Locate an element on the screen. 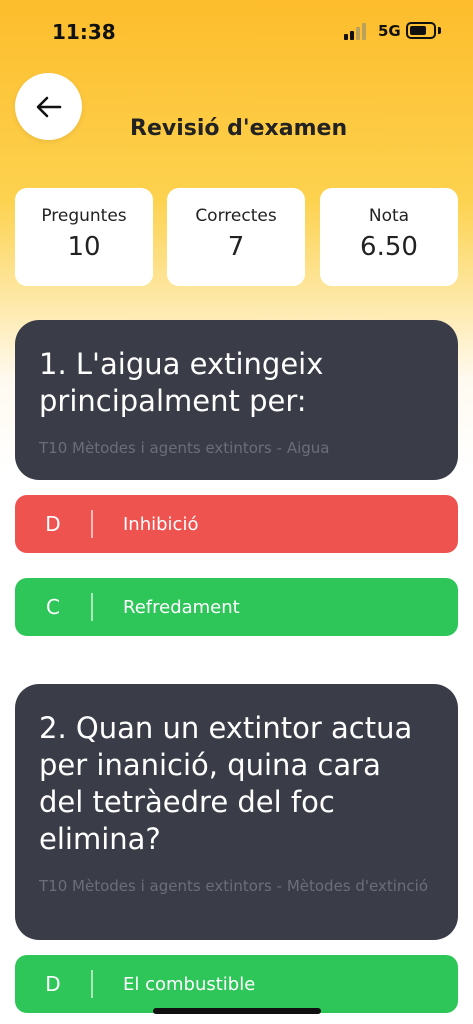 The width and height of the screenshot is (473, 1024). signal-icon is located at coordinates (357, 31).